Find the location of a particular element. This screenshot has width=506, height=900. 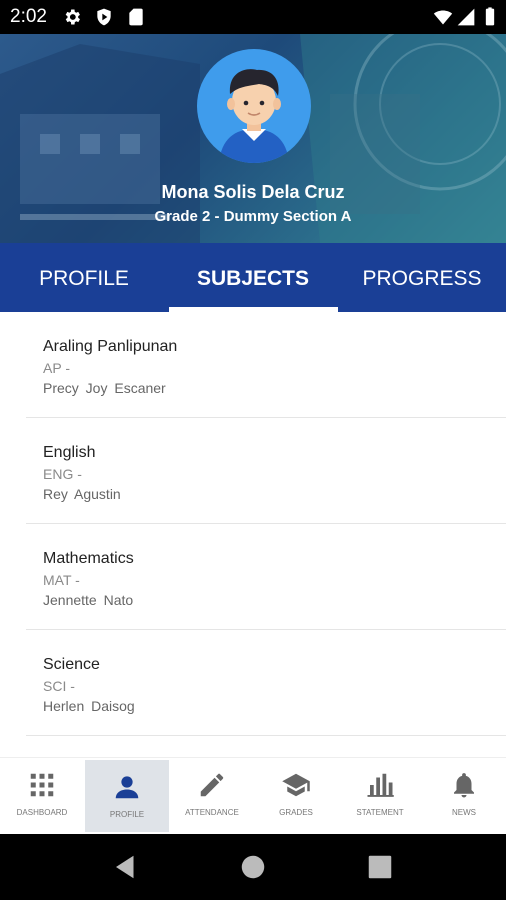

graduation-cap-icon is located at coordinates (296, 785).